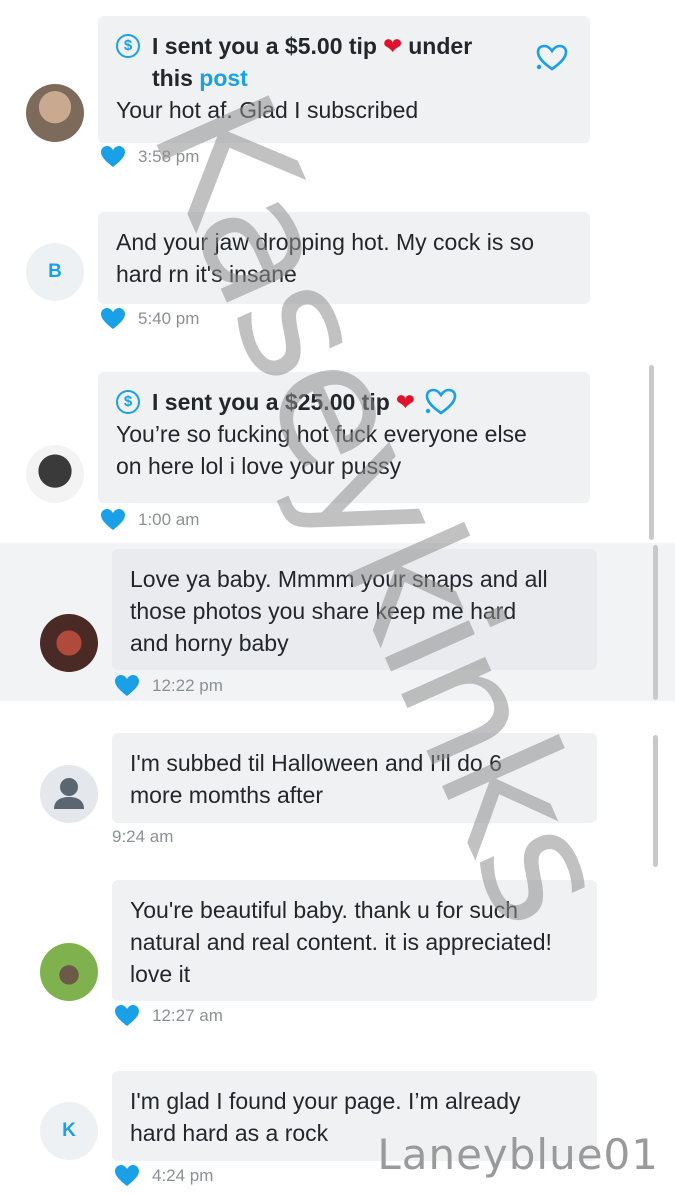 The width and height of the screenshot is (675, 1195). Describe the element at coordinates (169, 519) in the screenshot. I see `message-time: 1:00 am` at that location.